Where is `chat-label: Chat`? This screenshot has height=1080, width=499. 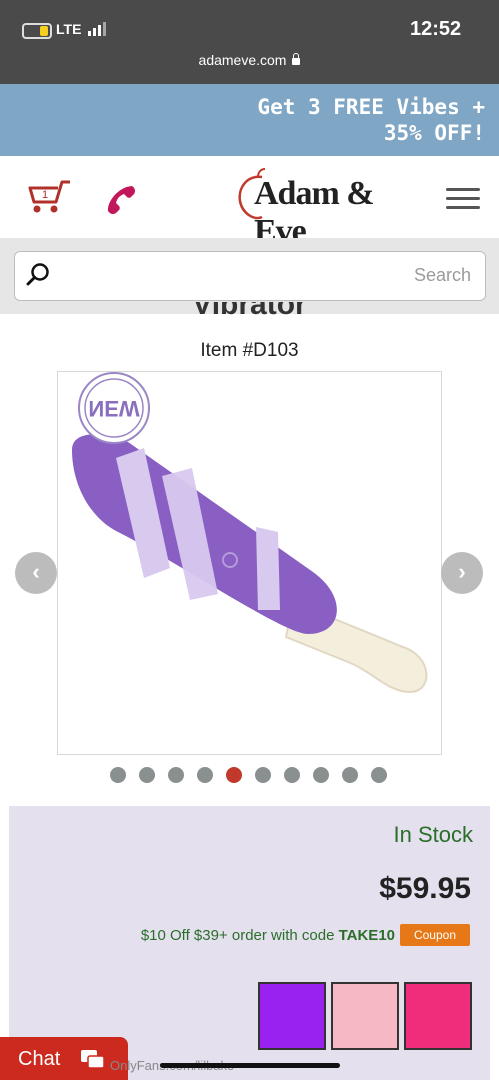 chat-label: Chat is located at coordinates (39, 1059).